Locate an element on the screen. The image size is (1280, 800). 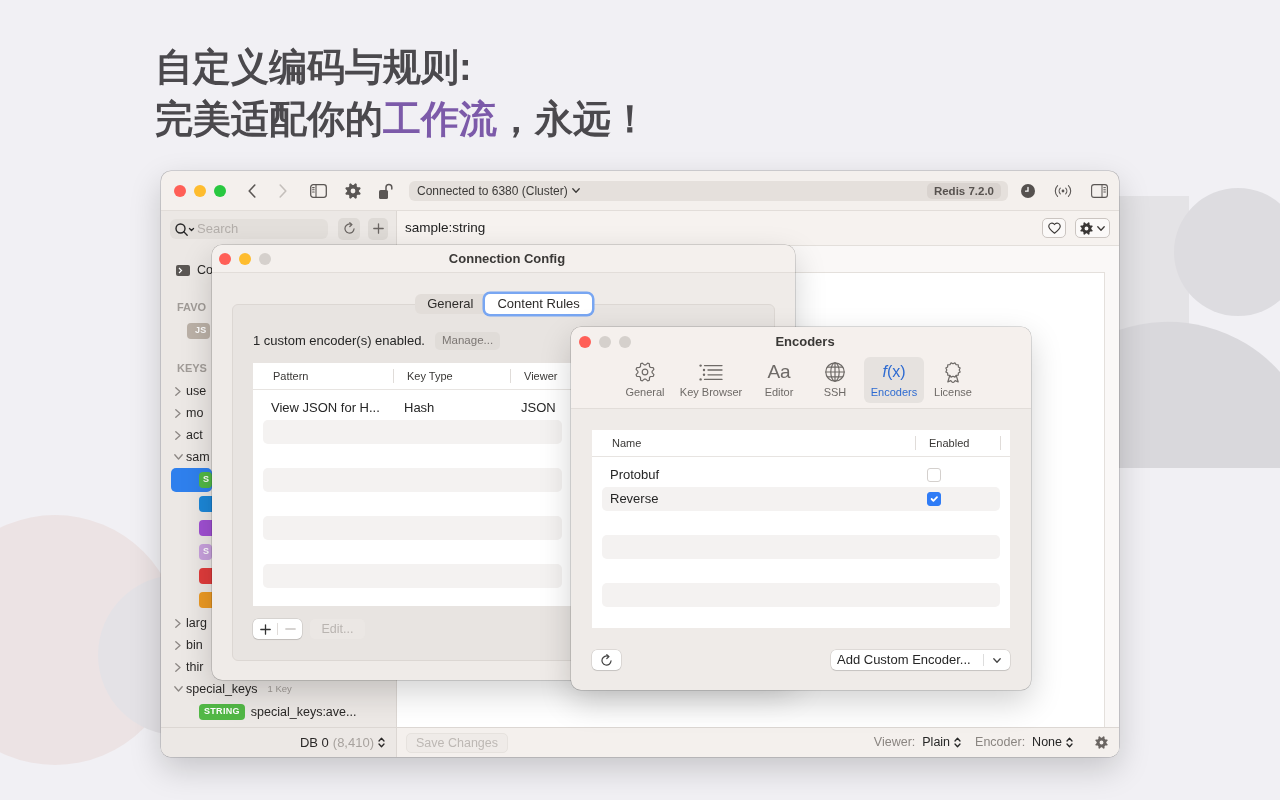
headline-text: 自定义编码与规则: is located at coordinates (313, 67).